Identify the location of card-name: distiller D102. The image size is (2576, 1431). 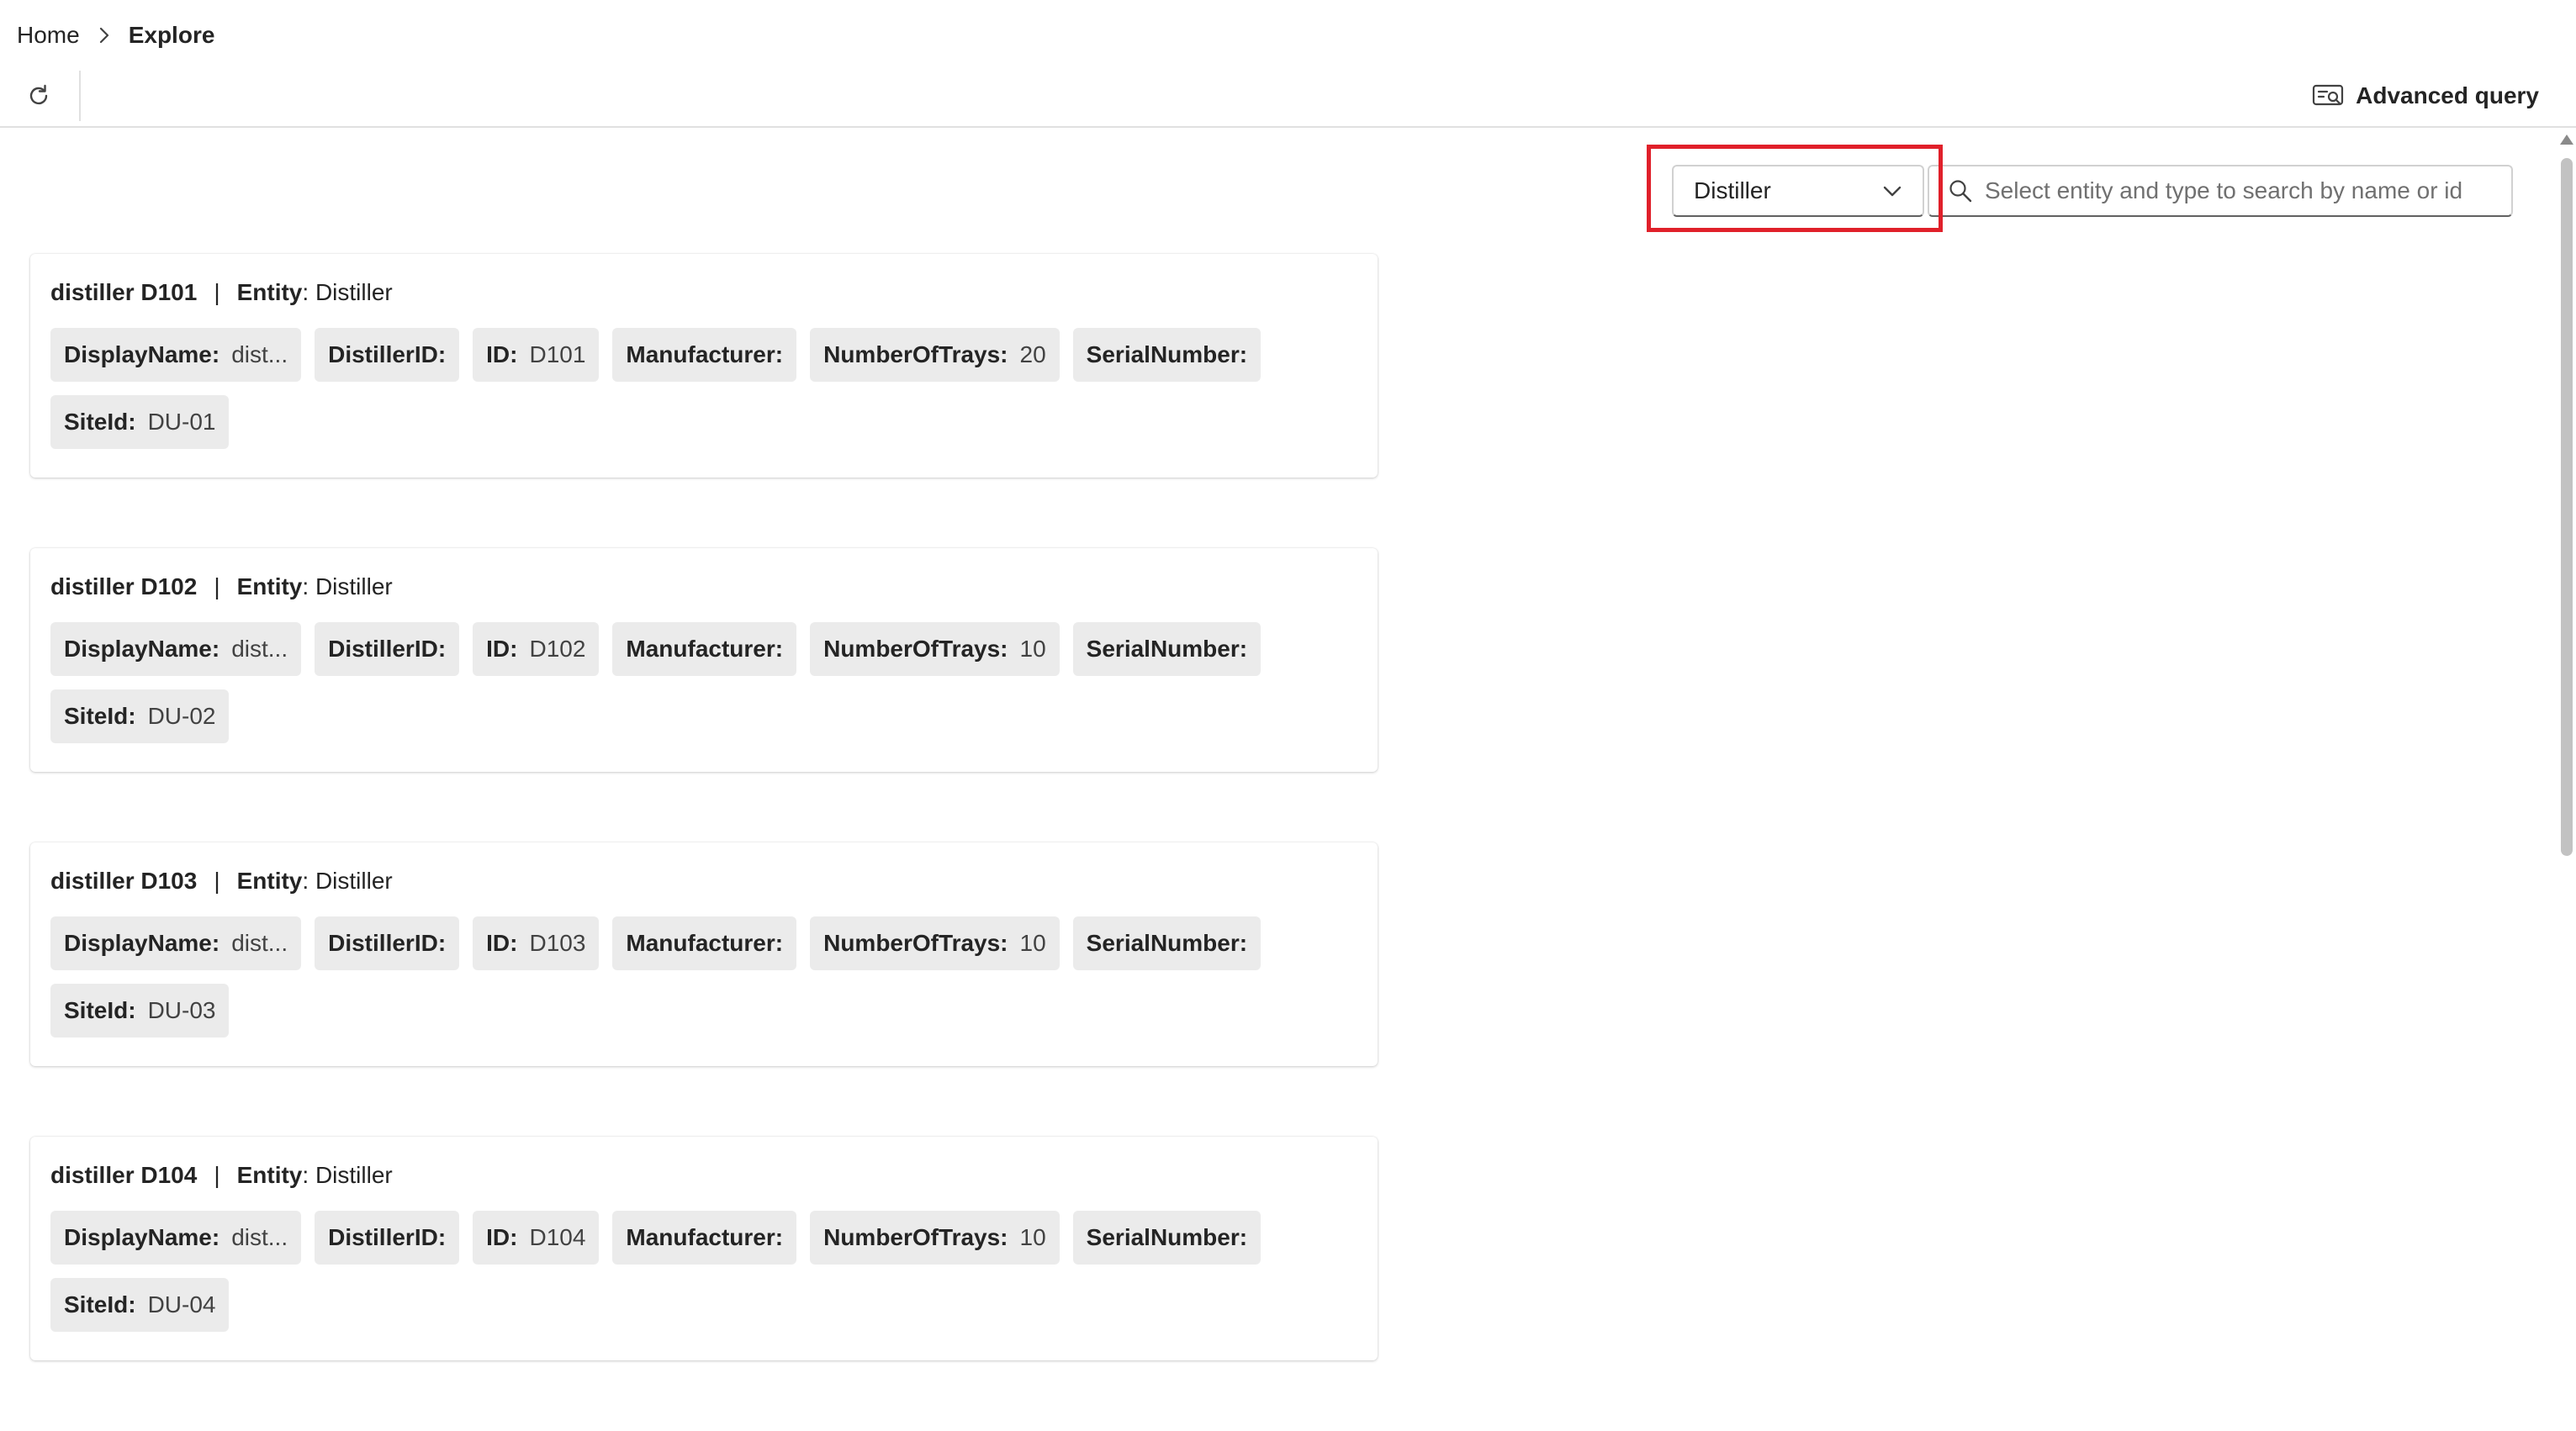
(124, 586).